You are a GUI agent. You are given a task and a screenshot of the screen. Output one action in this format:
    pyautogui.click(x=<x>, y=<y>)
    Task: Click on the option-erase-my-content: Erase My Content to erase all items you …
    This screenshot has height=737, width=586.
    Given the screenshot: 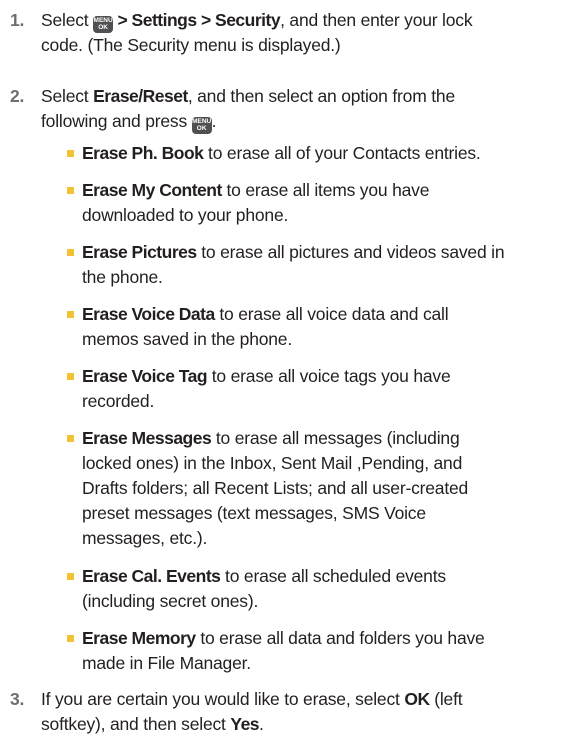 What is the action you would take?
    pyautogui.click(x=293, y=203)
    